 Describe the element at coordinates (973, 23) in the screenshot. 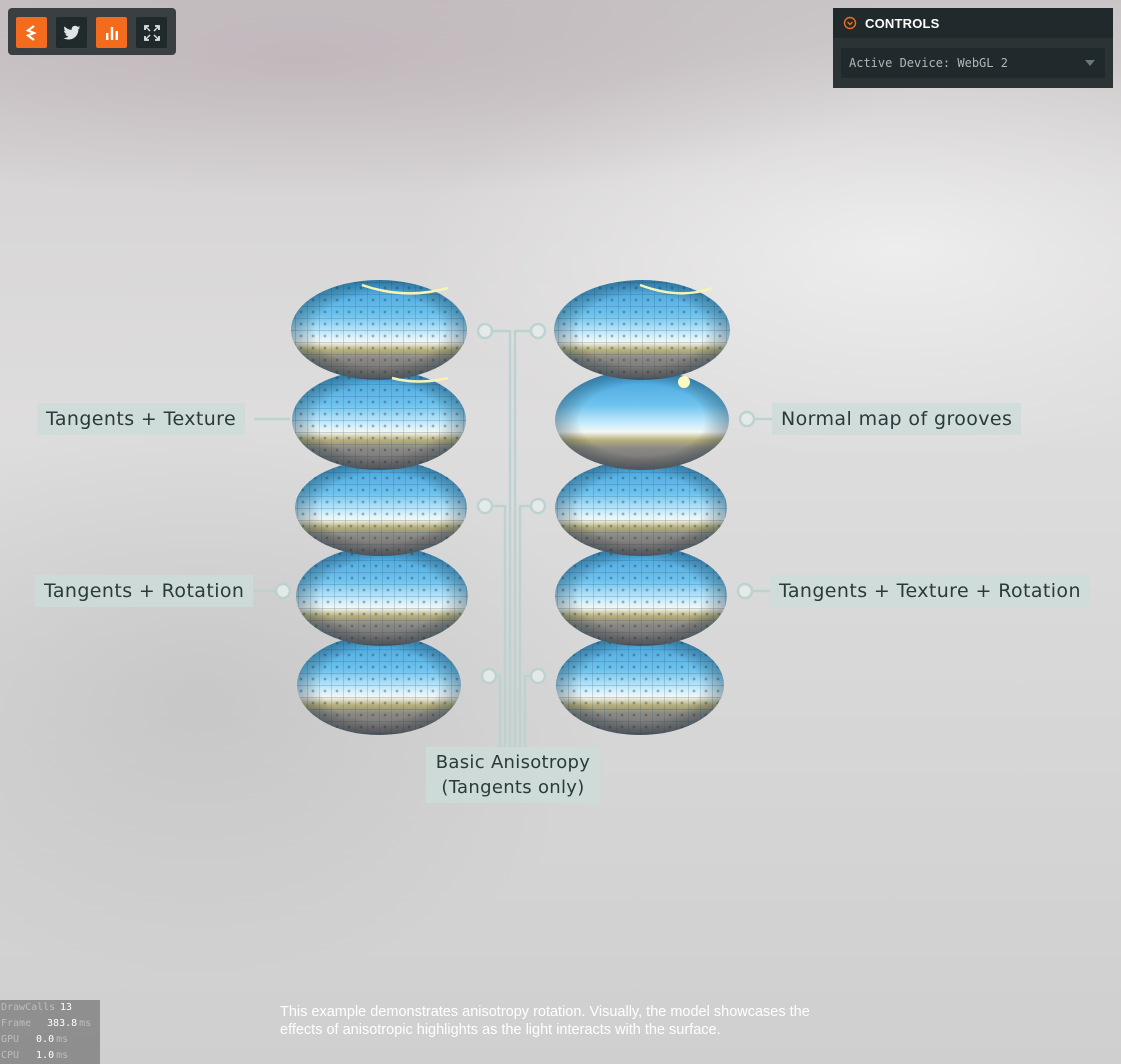

I see `controls-header: CONTROLS` at that location.